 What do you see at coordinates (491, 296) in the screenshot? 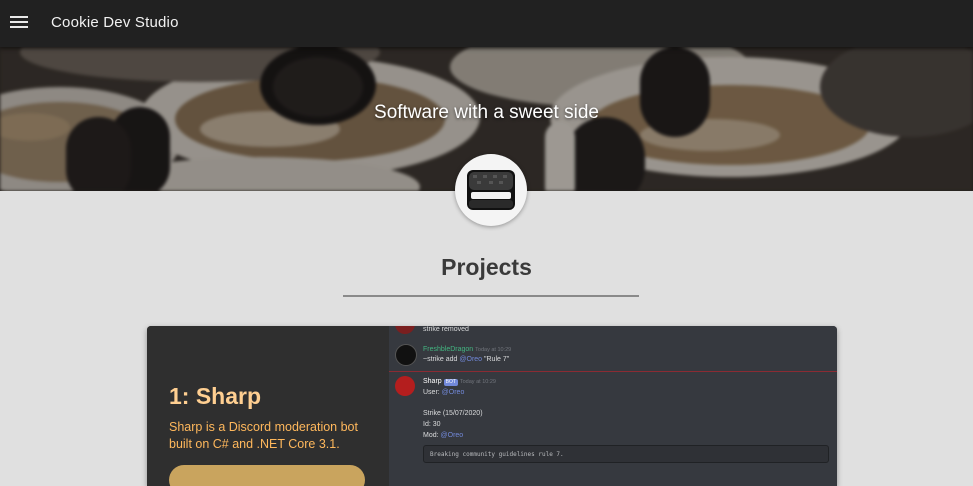
I see `heading-divider` at bounding box center [491, 296].